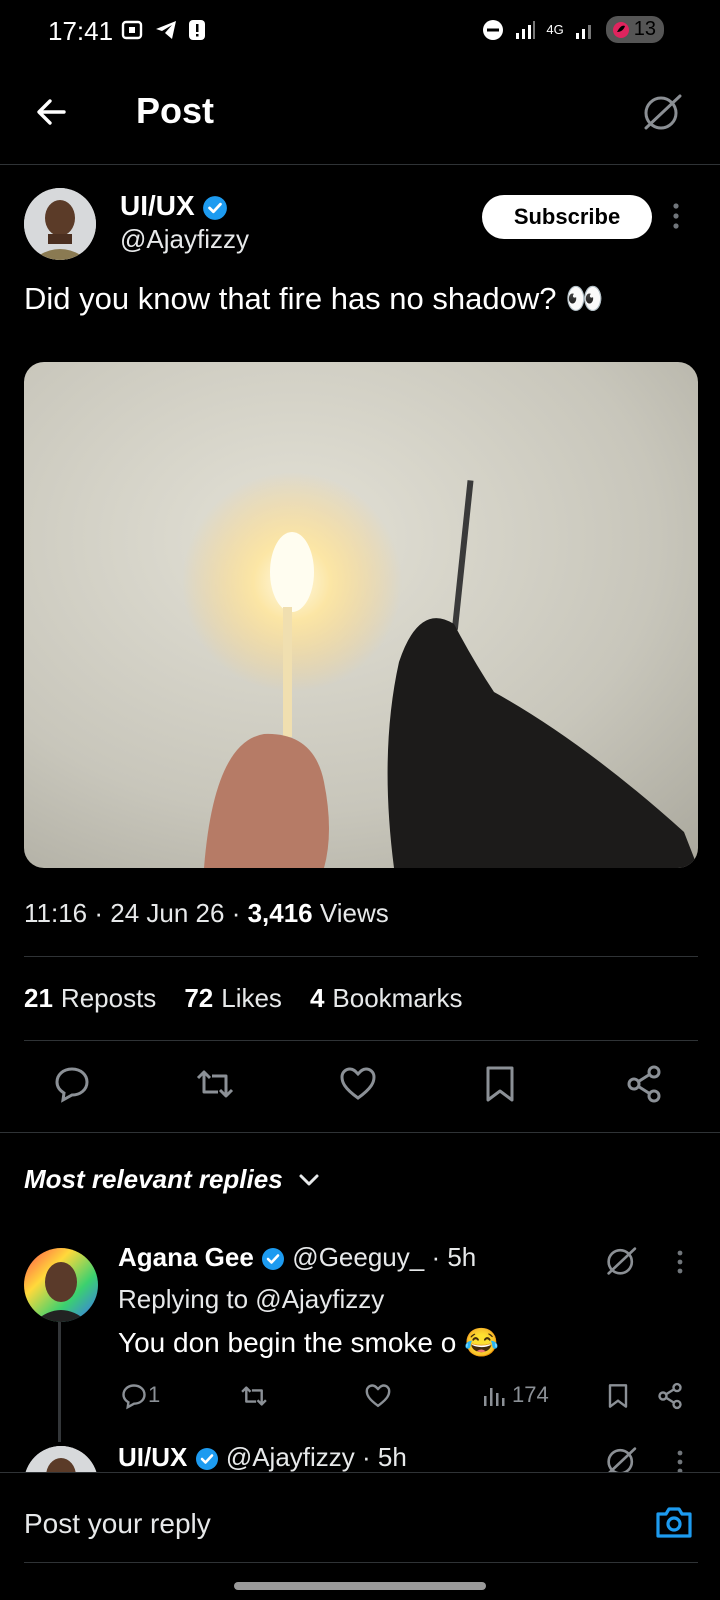 The height and width of the screenshot is (1600, 720). What do you see at coordinates (290, 1457) in the screenshot?
I see `reply-author-handle: @Ajayfizzy` at bounding box center [290, 1457].